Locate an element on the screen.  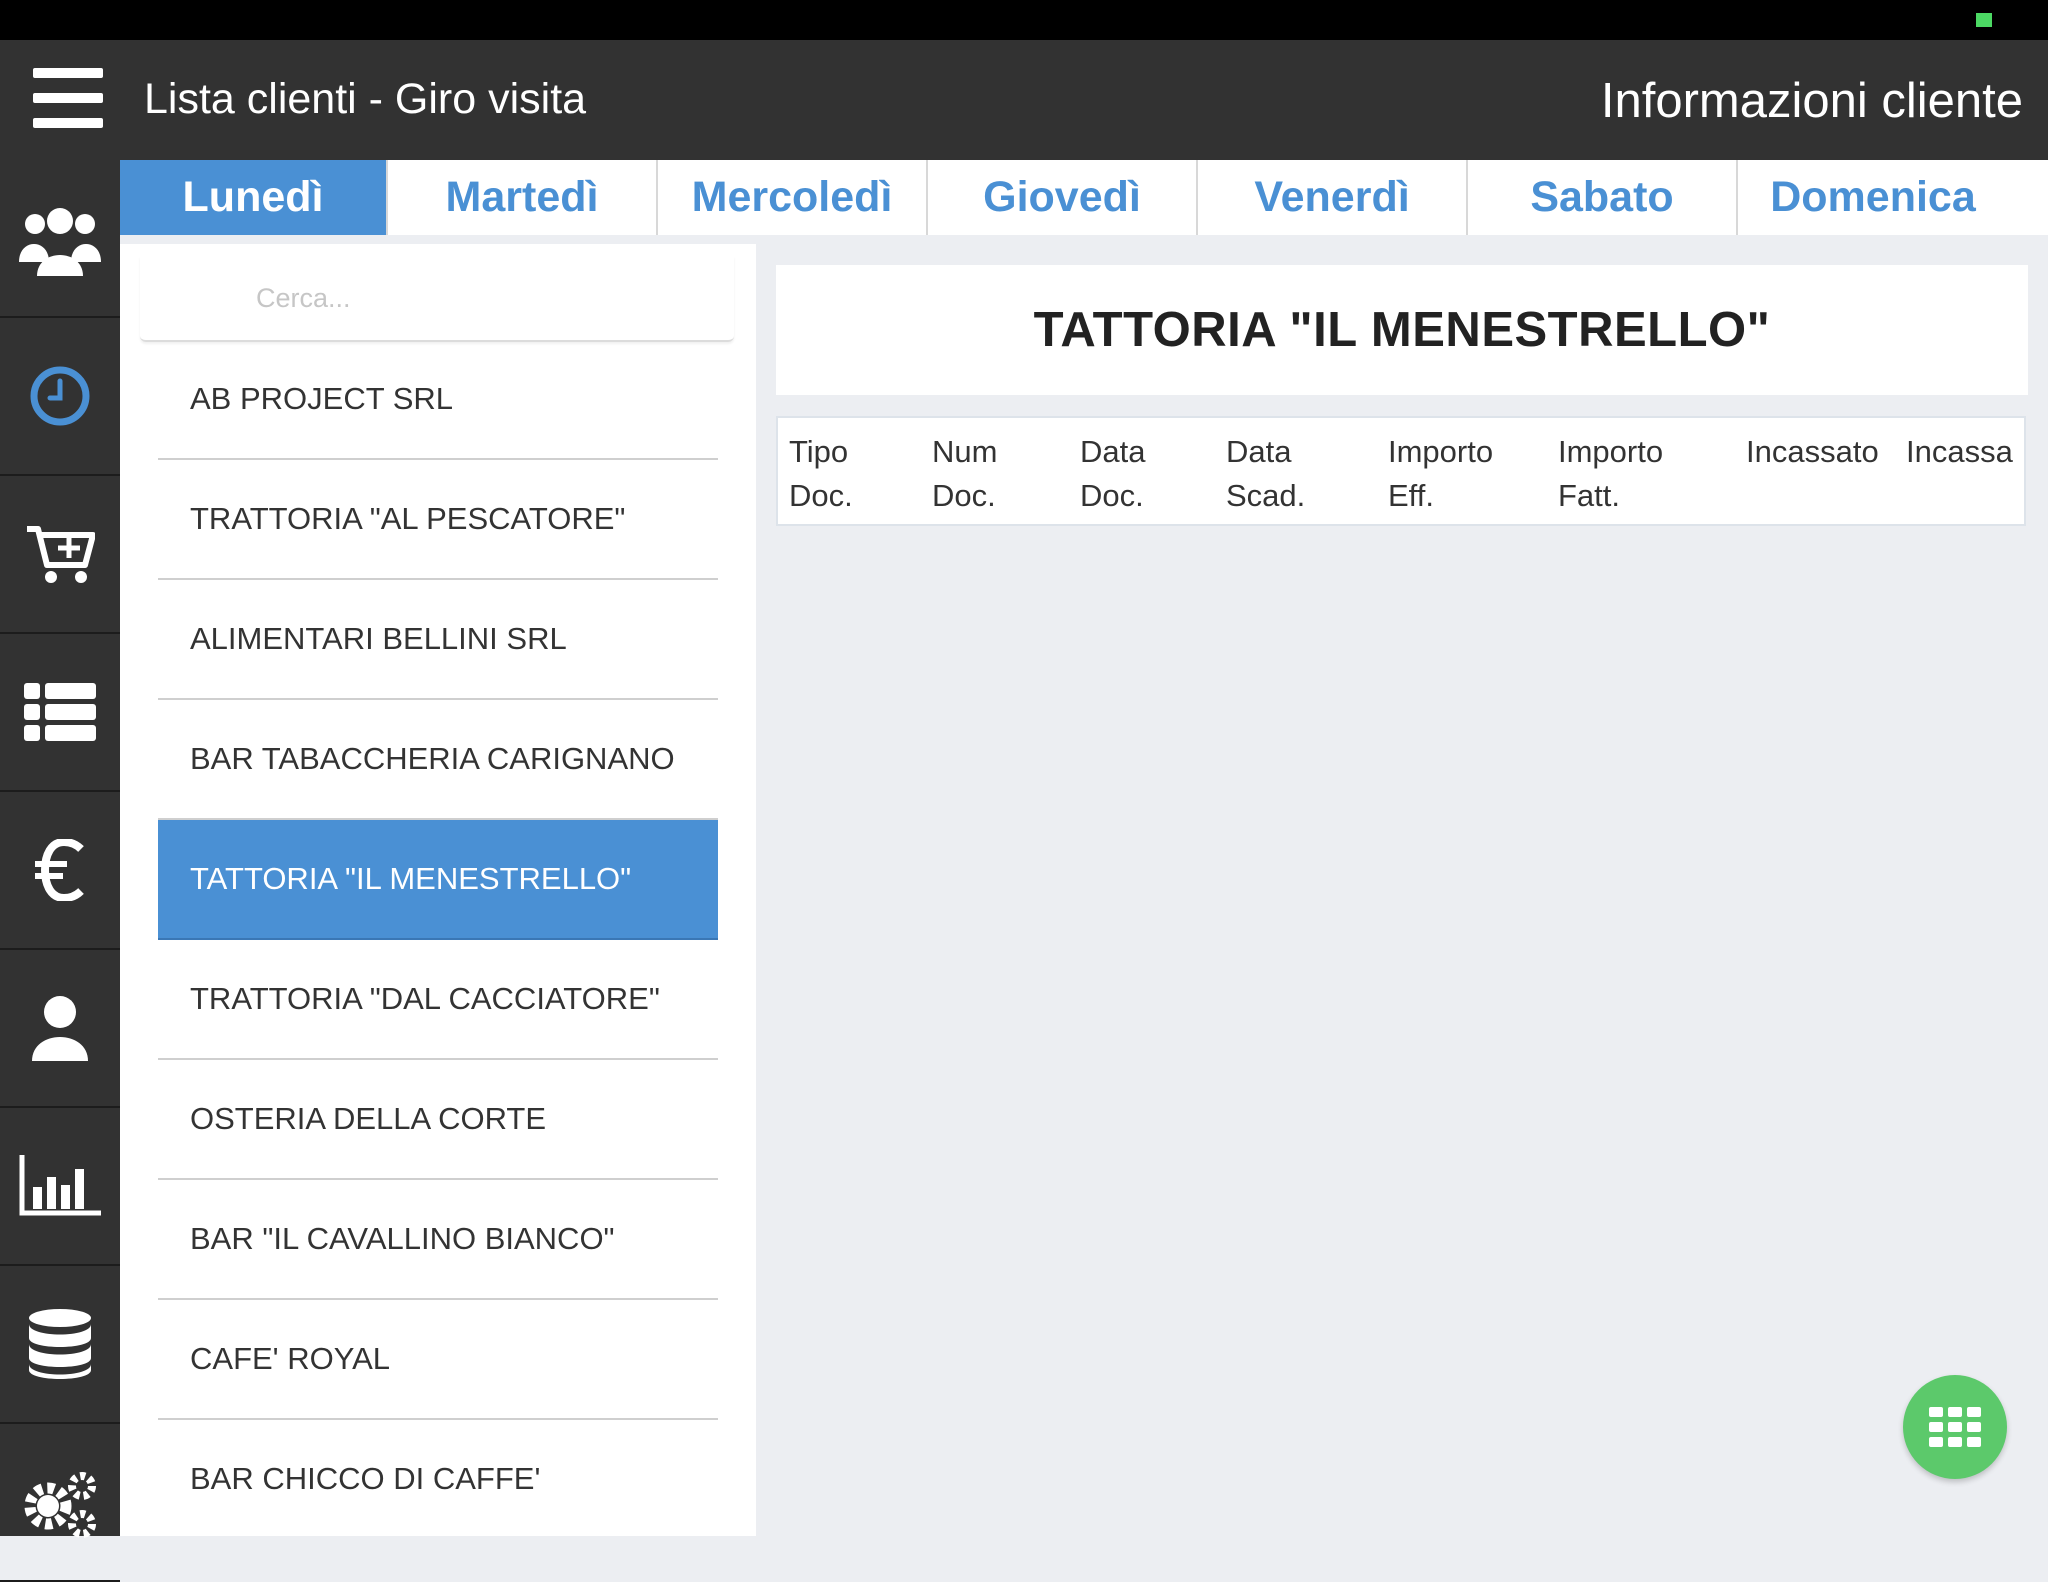
tab-lunedi: Lunedì is located at coordinates (254, 197).